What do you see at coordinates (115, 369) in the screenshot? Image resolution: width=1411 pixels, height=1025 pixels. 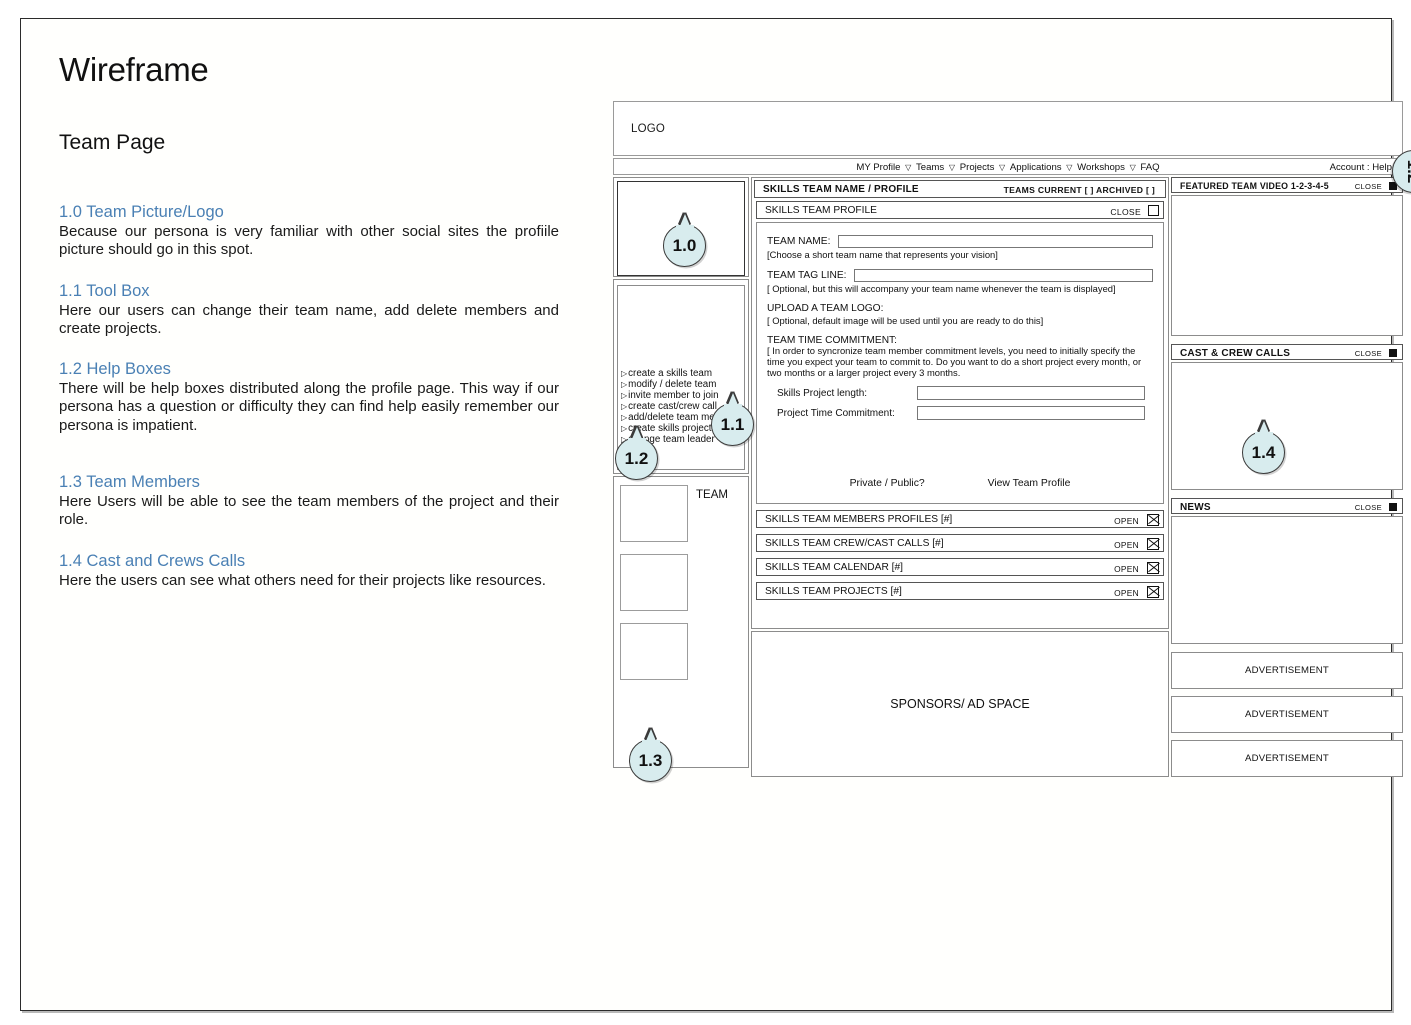 I see `annotation-heading: 1.2 Help Boxes` at bounding box center [115, 369].